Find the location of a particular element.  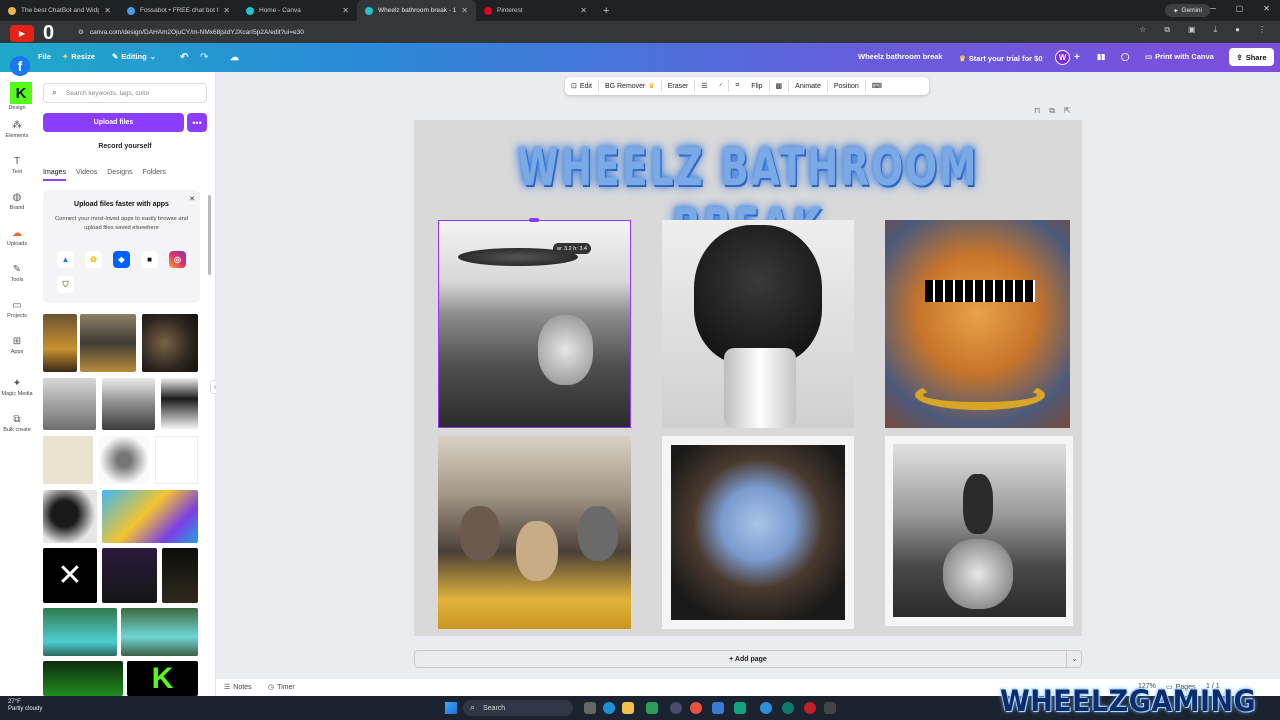

shopify-icon: ⛉ is located at coordinates (65, 284).